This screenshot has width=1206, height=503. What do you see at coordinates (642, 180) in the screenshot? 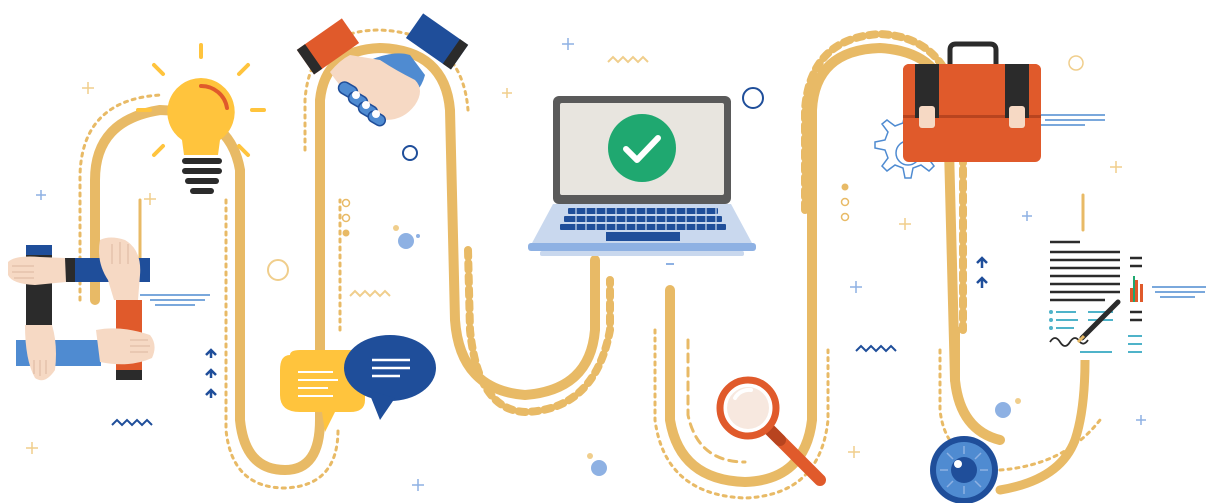
I see `laptop-checkmark-icon` at bounding box center [642, 180].